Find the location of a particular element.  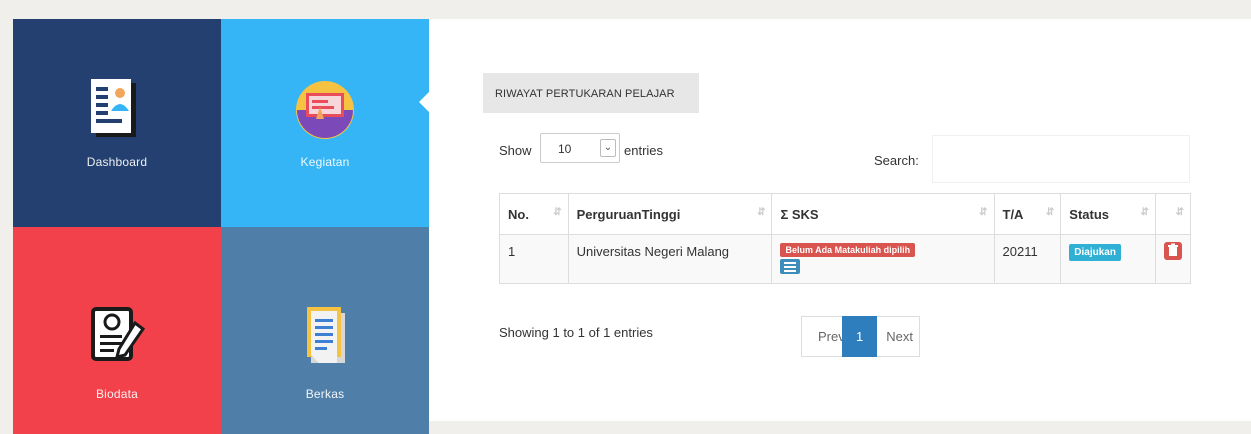

show-label: Show is located at coordinates (515, 150).